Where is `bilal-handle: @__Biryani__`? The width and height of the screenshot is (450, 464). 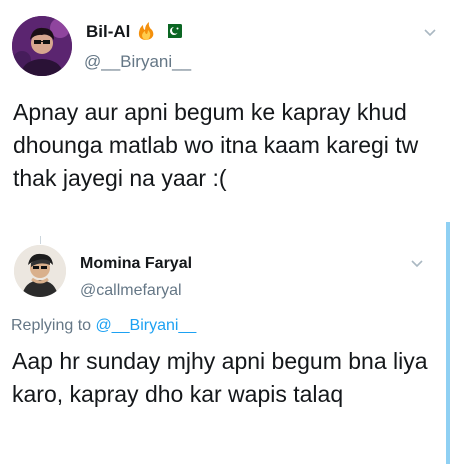 bilal-handle: @__Biryani__ is located at coordinates (137, 62).